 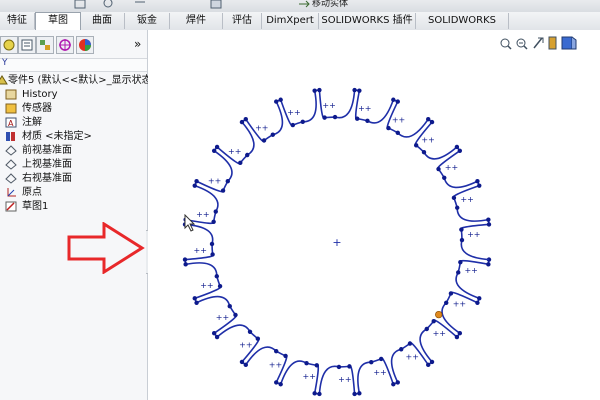 I want to click on feature-manager-icon, so click(x=9, y=45).